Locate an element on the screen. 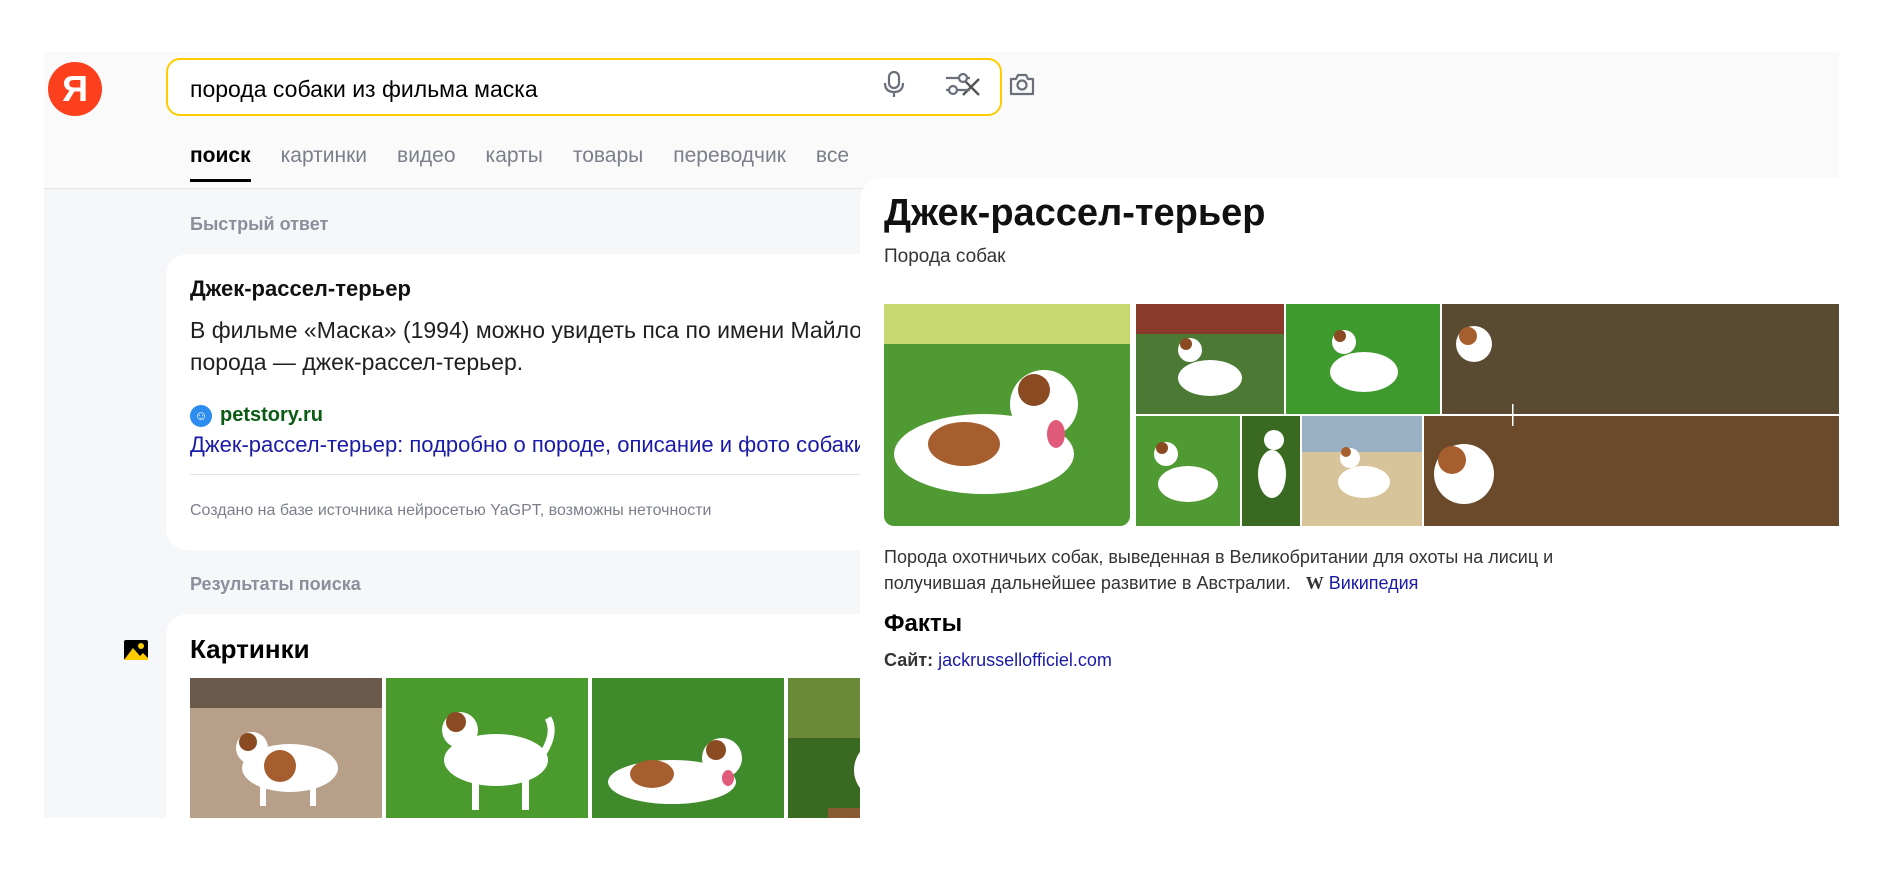  tab-translator: переводчик is located at coordinates (729, 163).